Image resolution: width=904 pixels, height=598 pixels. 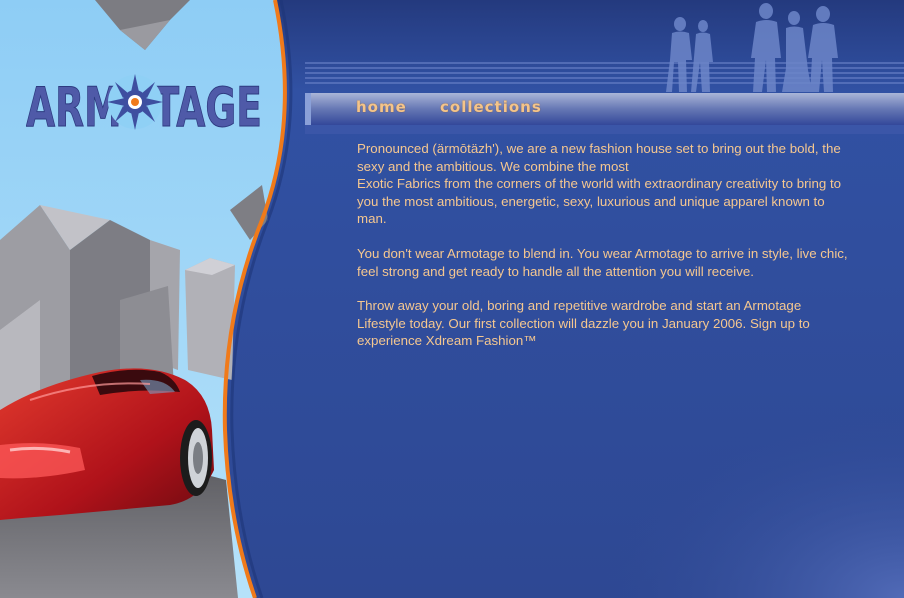 I want to click on armotage-logo: ARMOTAGE, so click(x=144, y=107).